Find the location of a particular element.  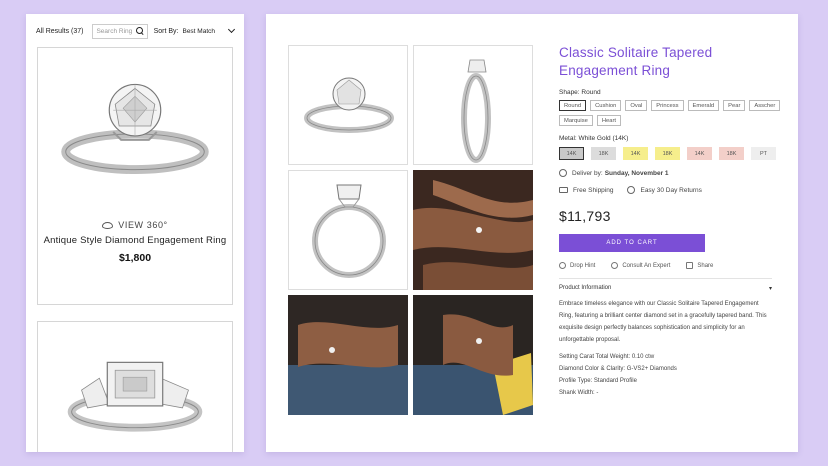

shape-option-emerald: Emerald is located at coordinates (703, 105).